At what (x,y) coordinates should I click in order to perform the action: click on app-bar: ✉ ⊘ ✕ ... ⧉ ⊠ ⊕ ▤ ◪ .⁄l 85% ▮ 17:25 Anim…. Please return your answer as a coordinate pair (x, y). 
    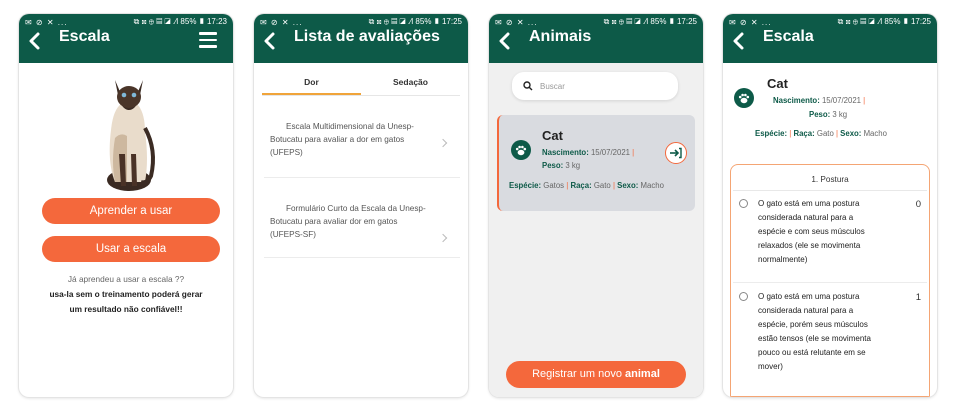
    Looking at the image, I should click on (596, 38).